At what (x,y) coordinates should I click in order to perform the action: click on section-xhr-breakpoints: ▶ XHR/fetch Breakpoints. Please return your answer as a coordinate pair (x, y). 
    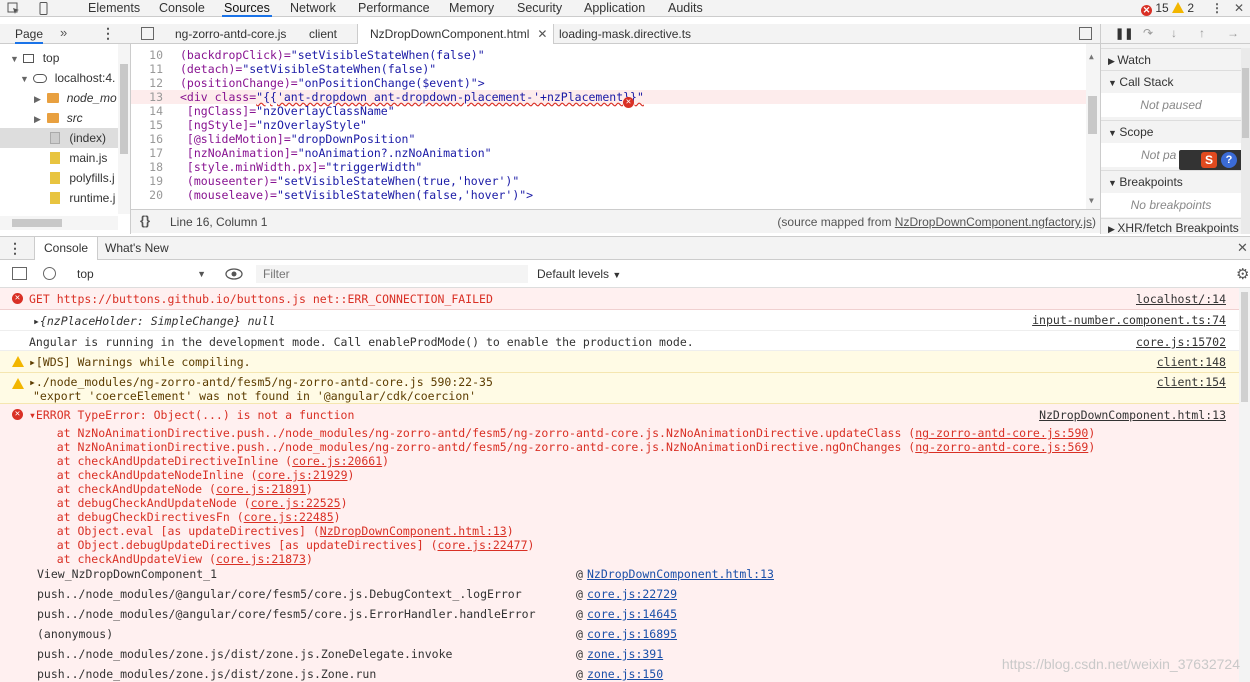
    Looking at the image, I should click on (1171, 226).